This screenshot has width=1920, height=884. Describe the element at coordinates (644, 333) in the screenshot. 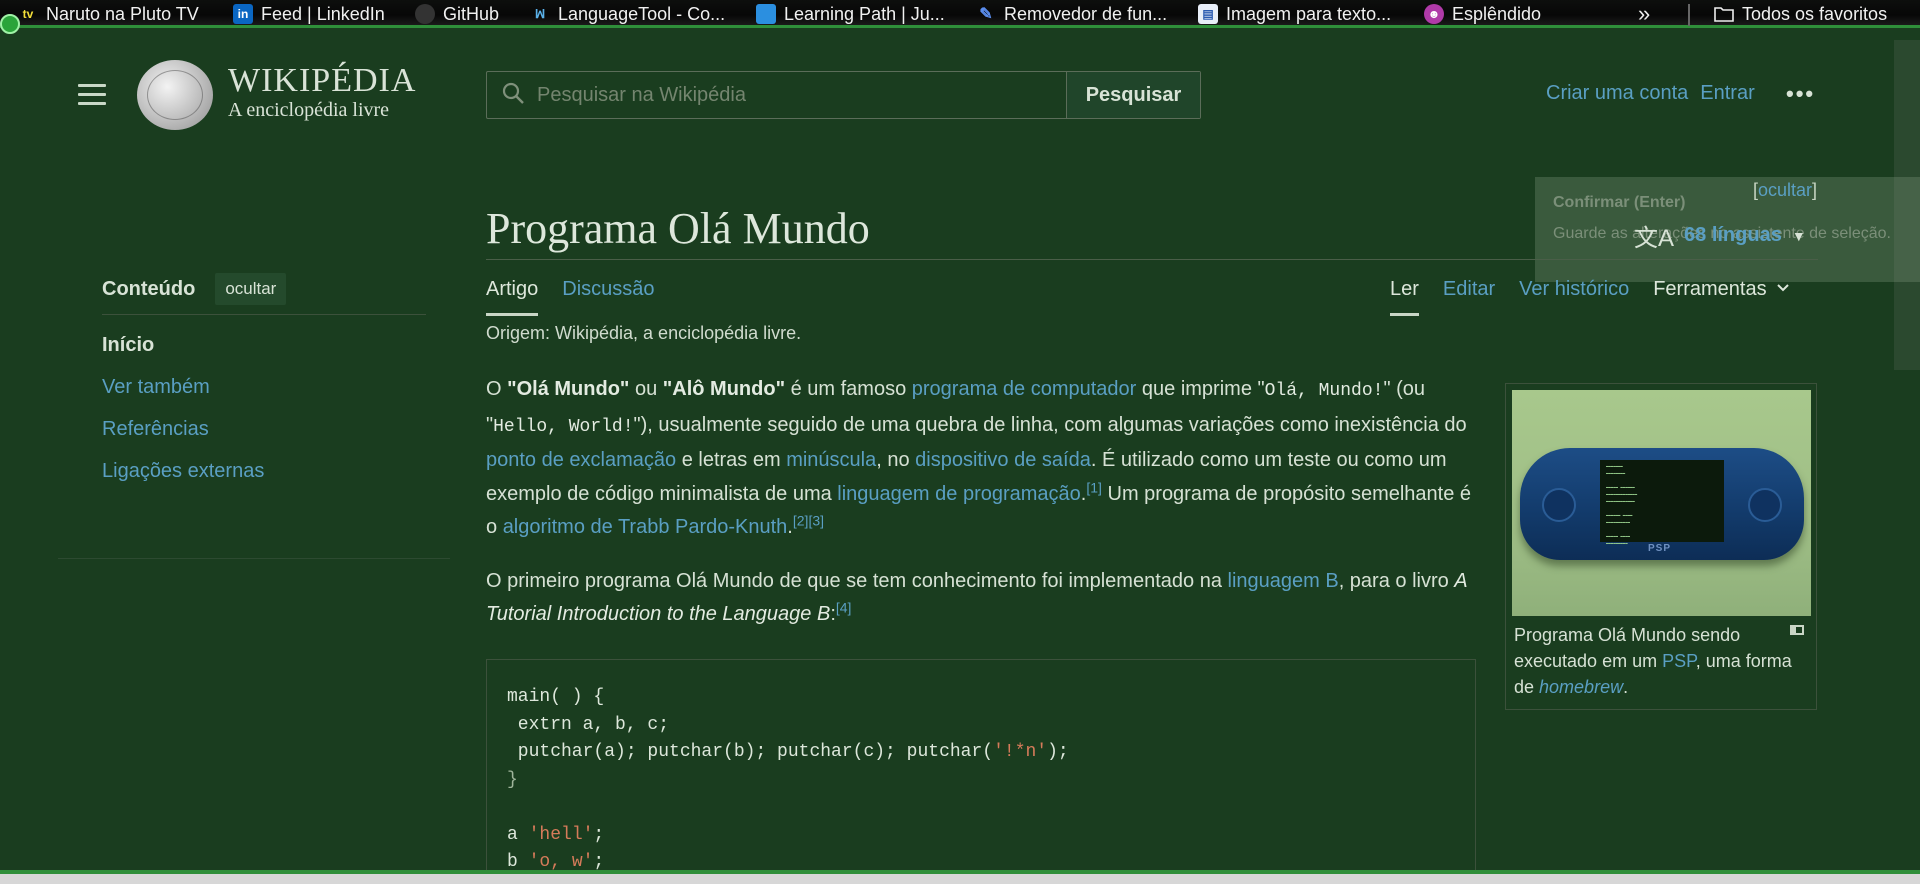

I see `site-subtitle: Origem: Wikipédia, a enciclopédia livre.` at that location.